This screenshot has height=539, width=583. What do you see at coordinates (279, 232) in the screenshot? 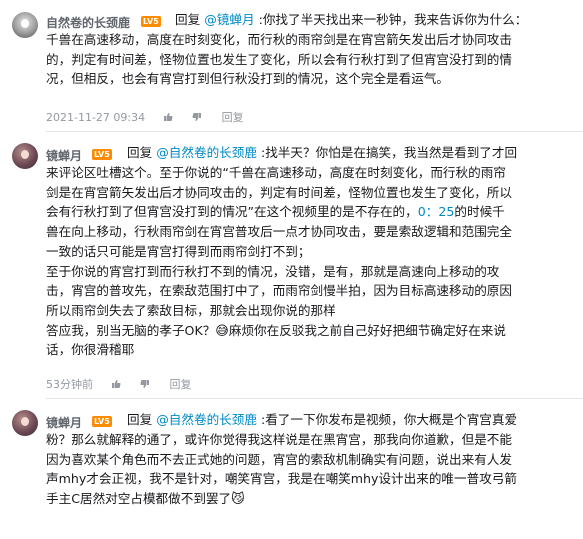
I see `comment-line: 兽在向上移动，行秋雨帘剑在宵宫普攻后一点才协同攻击，要是索敌逻辑和范围完全` at bounding box center [279, 232].